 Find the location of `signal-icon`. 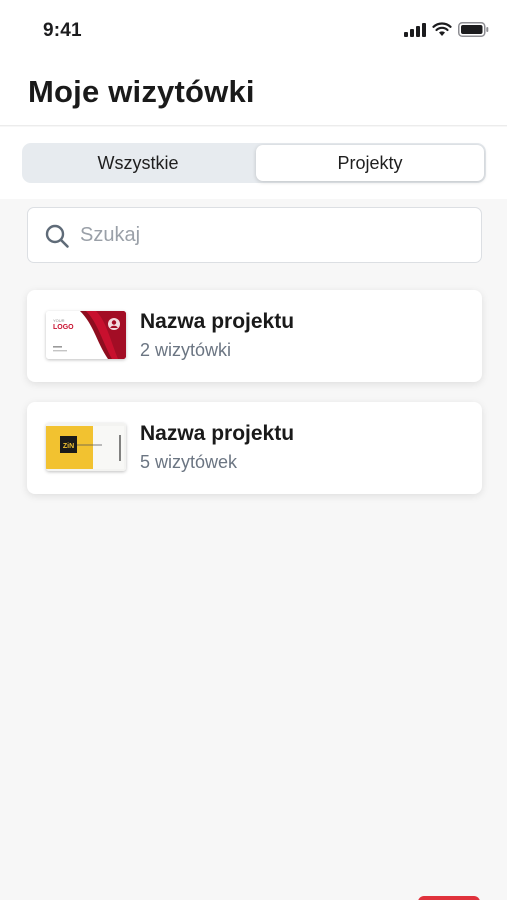

signal-icon is located at coordinates (415, 29).